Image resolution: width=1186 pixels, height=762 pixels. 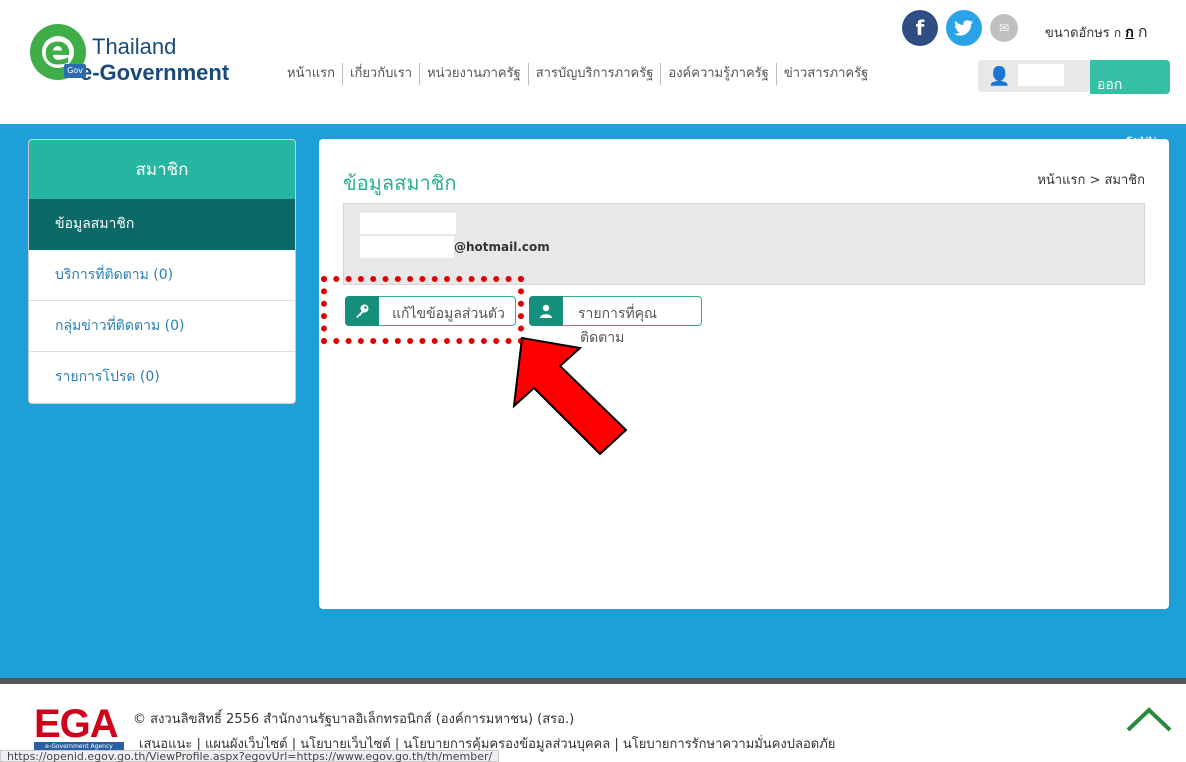 I want to click on font-size-small-button: ก, so click(x=1117, y=33).